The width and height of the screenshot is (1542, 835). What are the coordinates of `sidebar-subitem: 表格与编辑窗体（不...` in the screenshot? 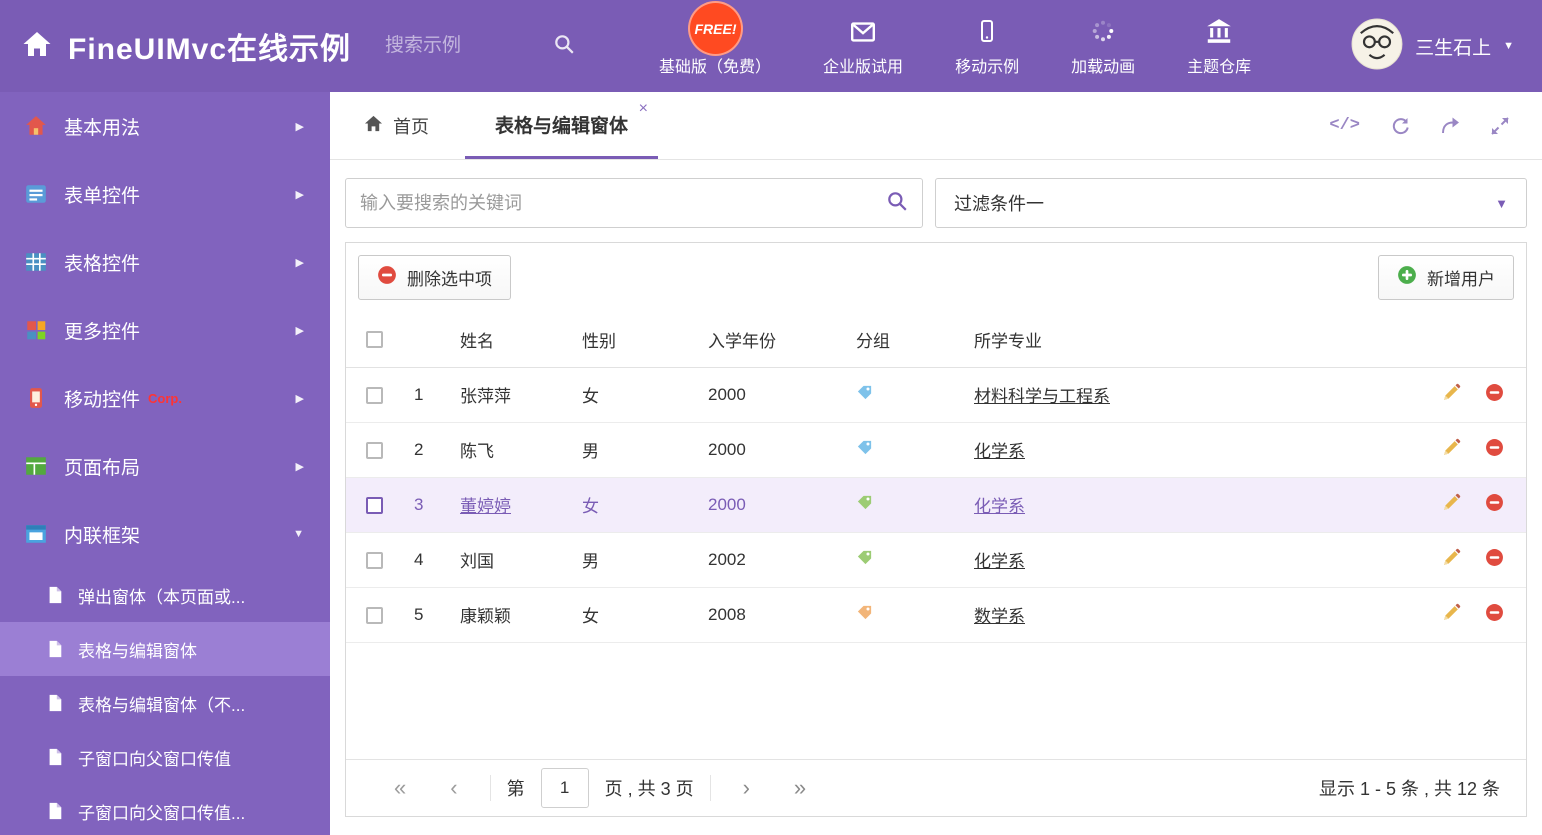 It's located at (165, 703).